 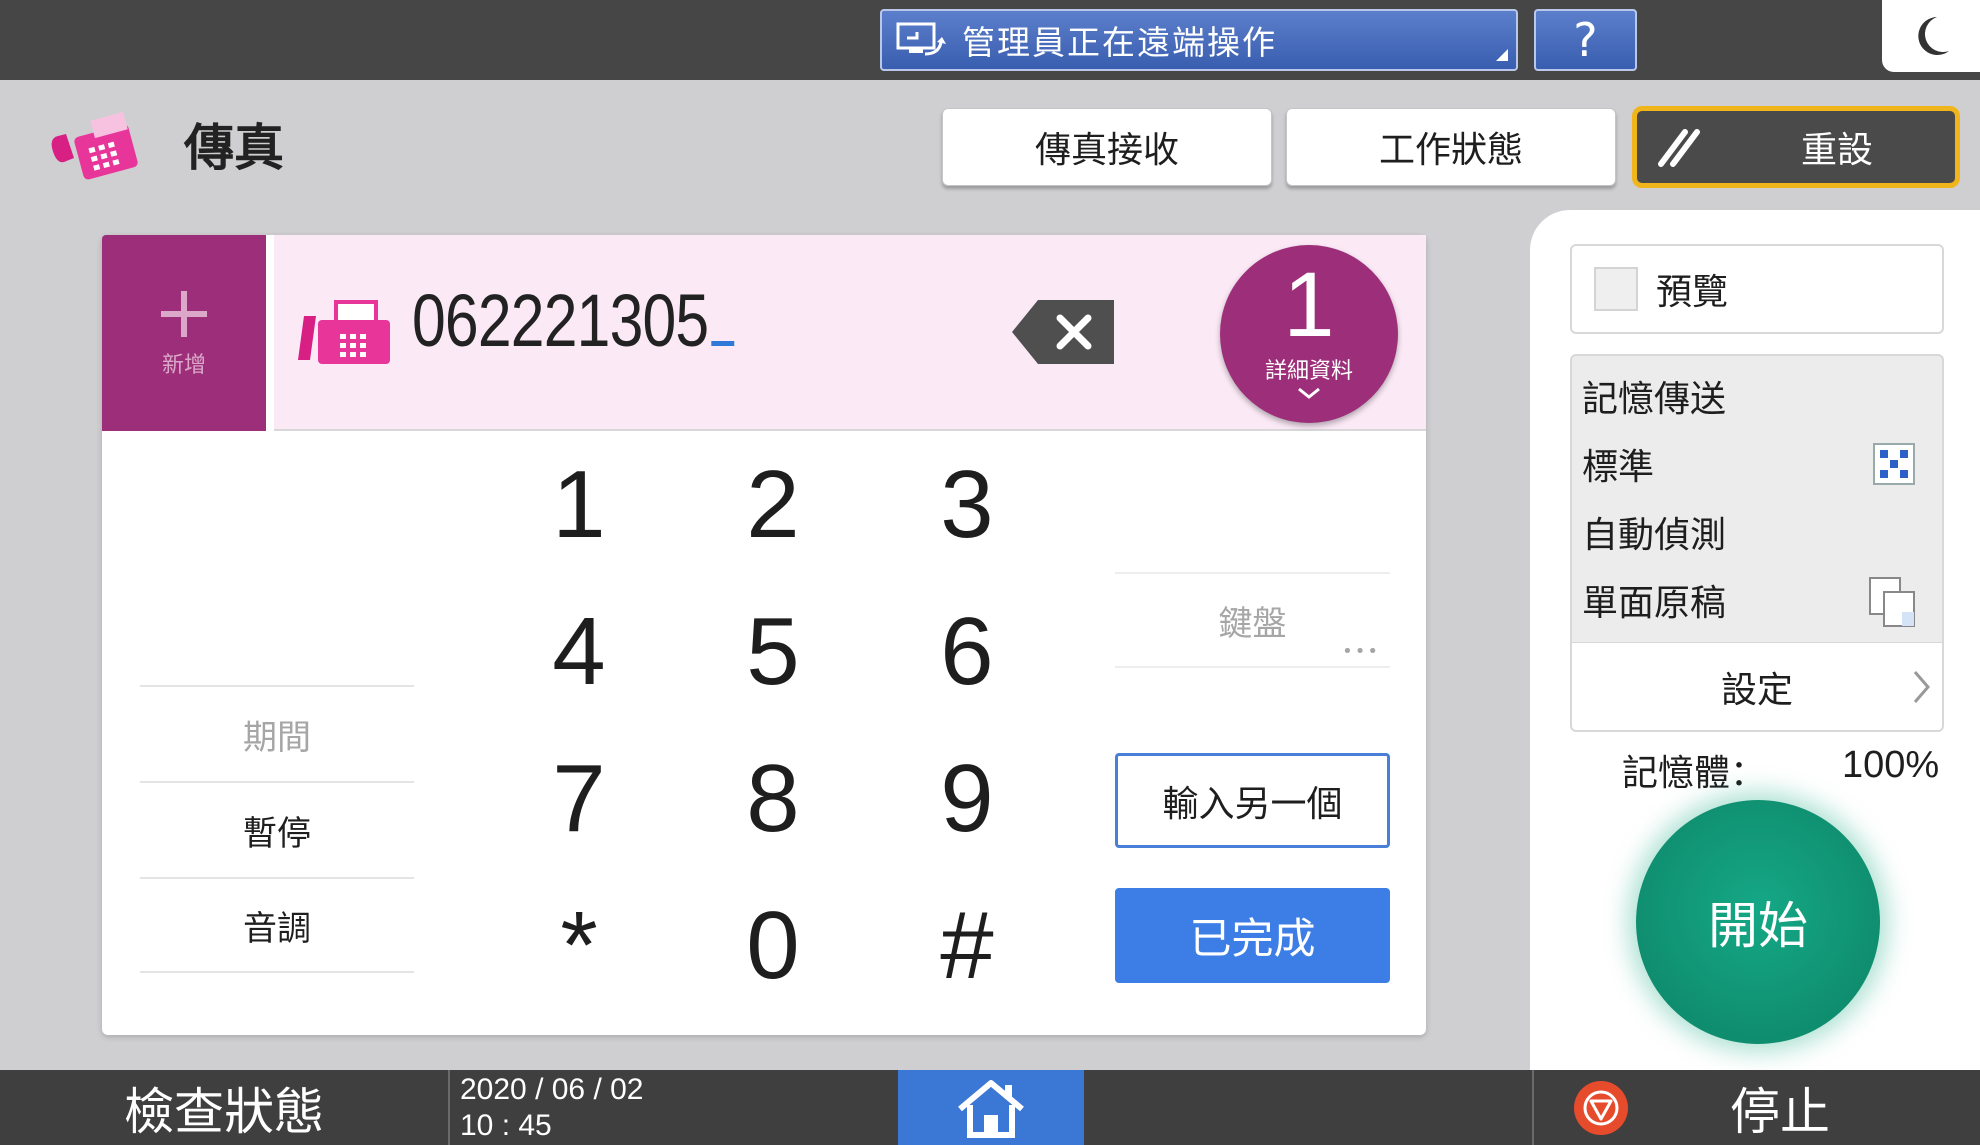 I want to click on key-8: 8, so click(x=773, y=799).